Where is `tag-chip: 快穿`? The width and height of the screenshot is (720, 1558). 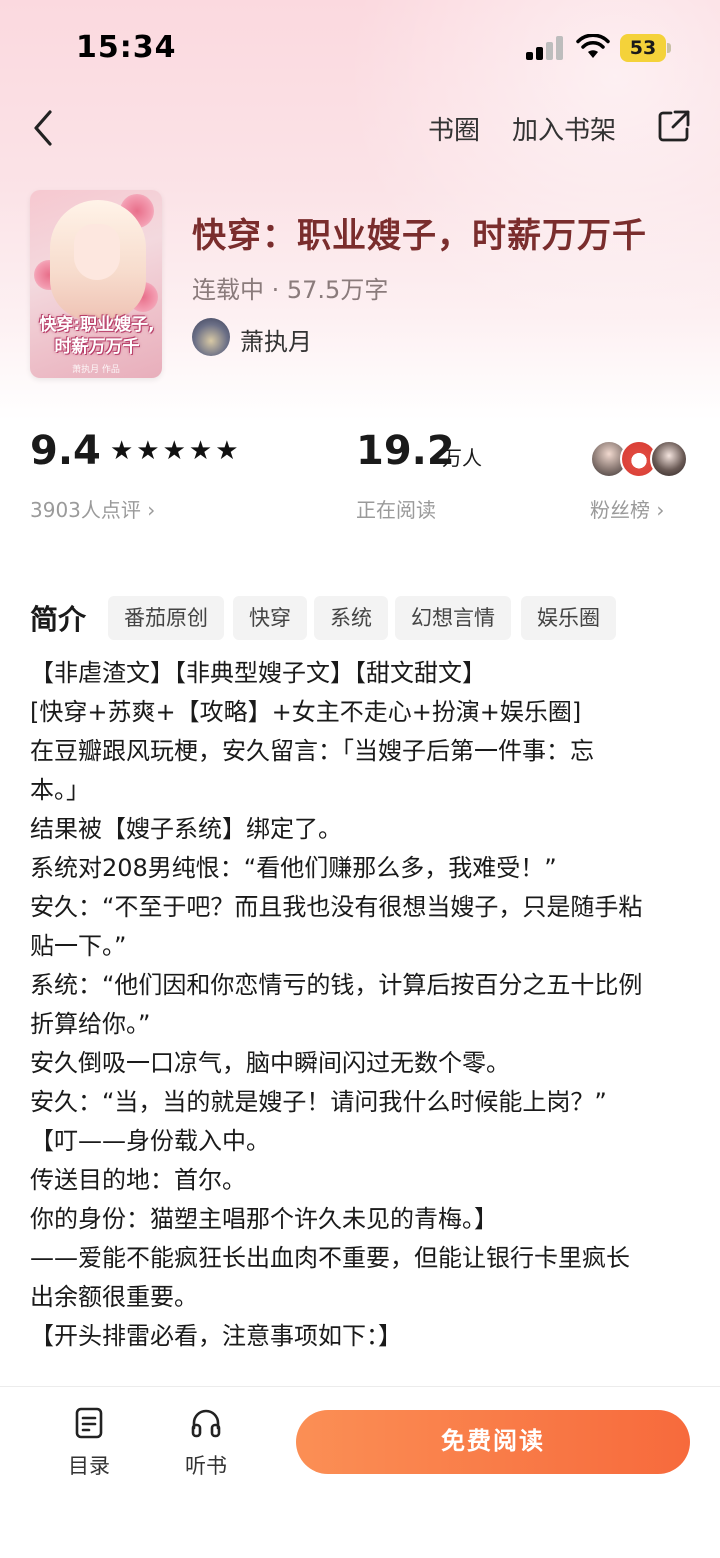 tag-chip: 快穿 is located at coordinates (270, 618).